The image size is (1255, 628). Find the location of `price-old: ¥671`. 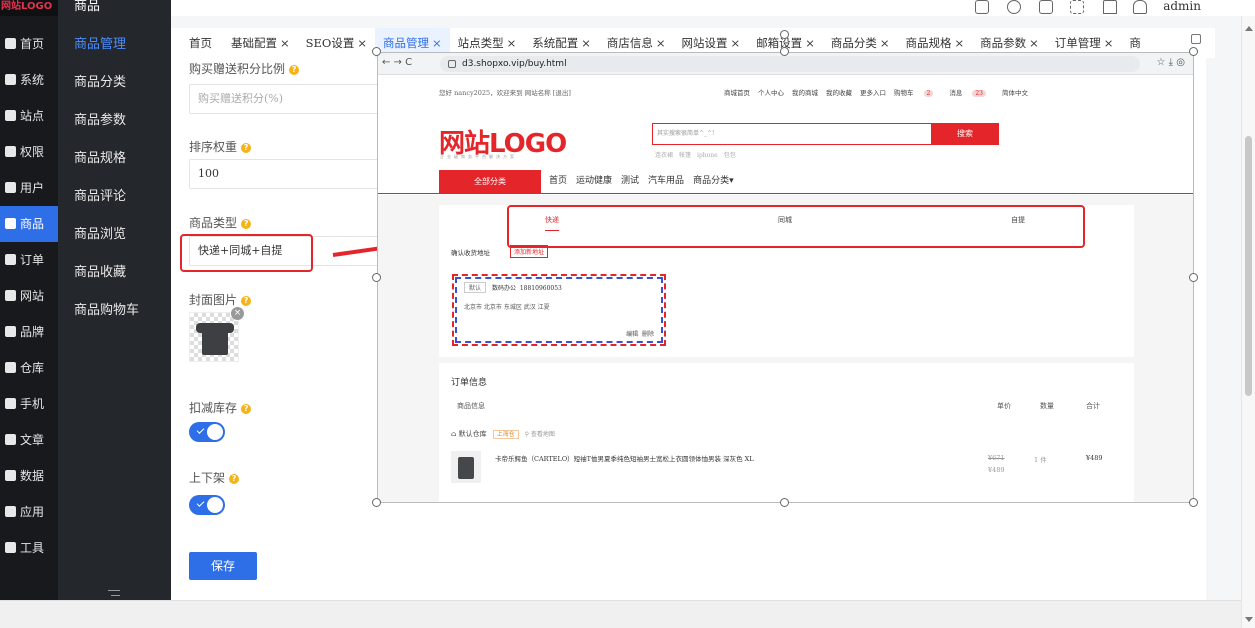

price-old: ¥671 is located at coordinates (996, 458).